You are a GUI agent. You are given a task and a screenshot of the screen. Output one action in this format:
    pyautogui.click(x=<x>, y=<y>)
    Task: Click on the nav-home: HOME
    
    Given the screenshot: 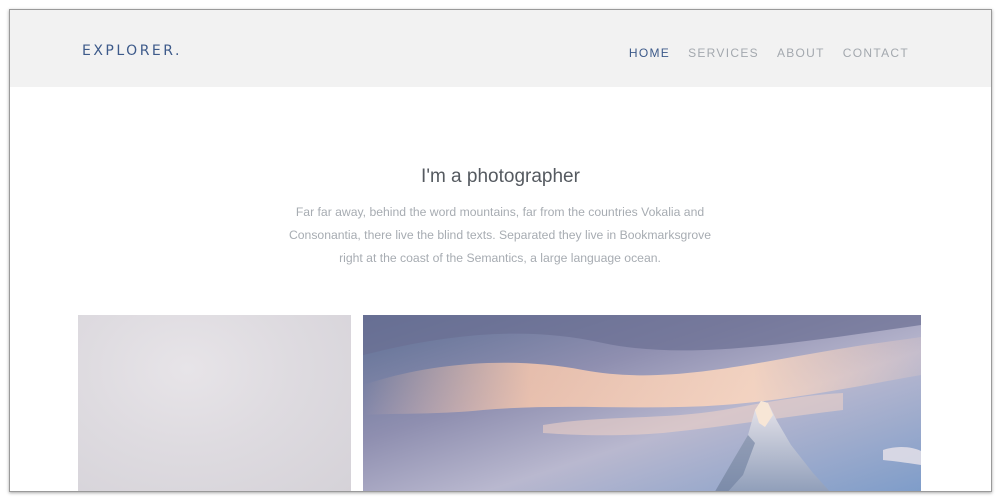 What is the action you would take?
    pyautogui.click(x=649, y=53)
    